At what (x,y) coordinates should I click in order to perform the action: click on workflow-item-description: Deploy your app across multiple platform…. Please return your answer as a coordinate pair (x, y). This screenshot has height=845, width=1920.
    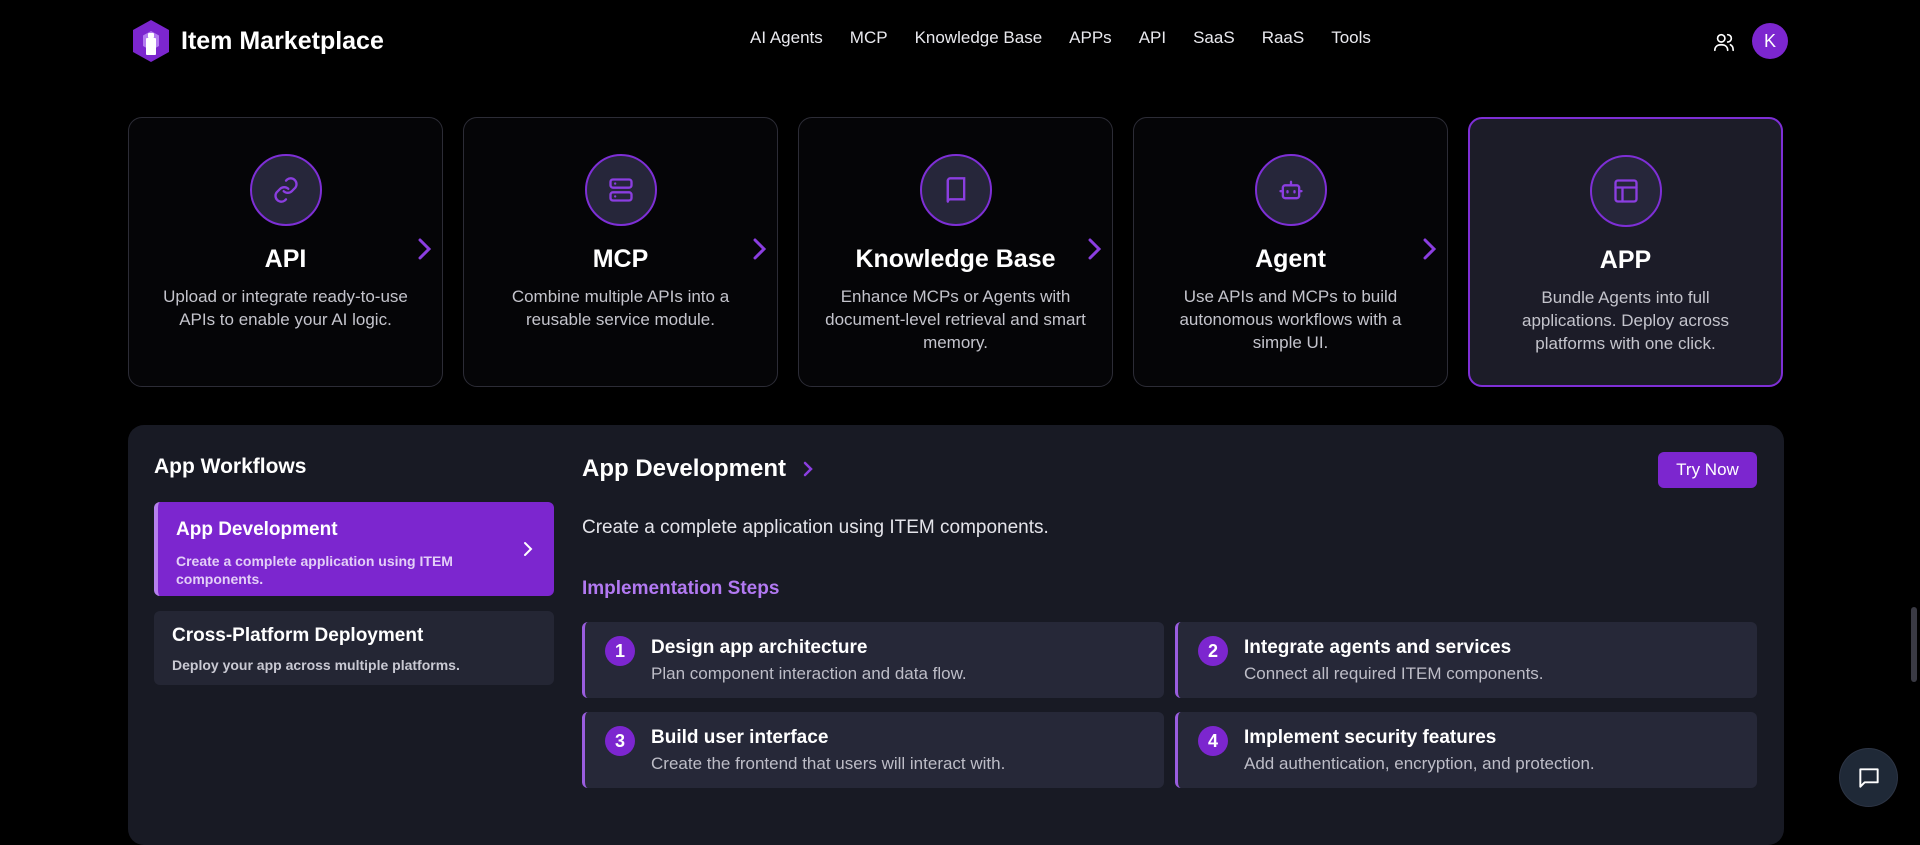
    Looking at the image, I should click on (316, 665).